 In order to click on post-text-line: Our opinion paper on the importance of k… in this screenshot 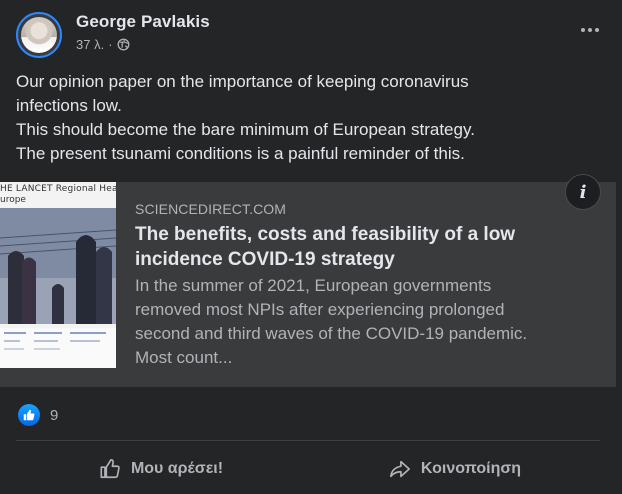, I will do `click(242, 81)`.